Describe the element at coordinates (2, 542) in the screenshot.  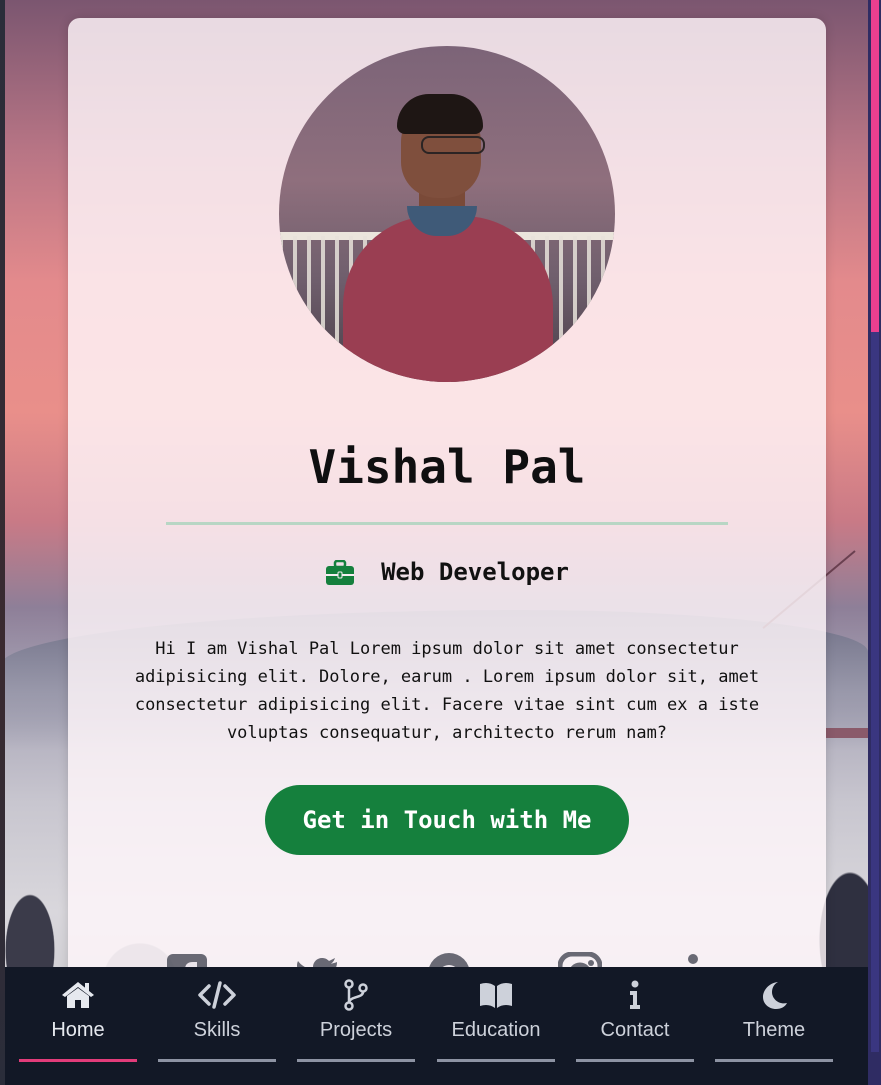
I see `left-edge-strip` at that location.